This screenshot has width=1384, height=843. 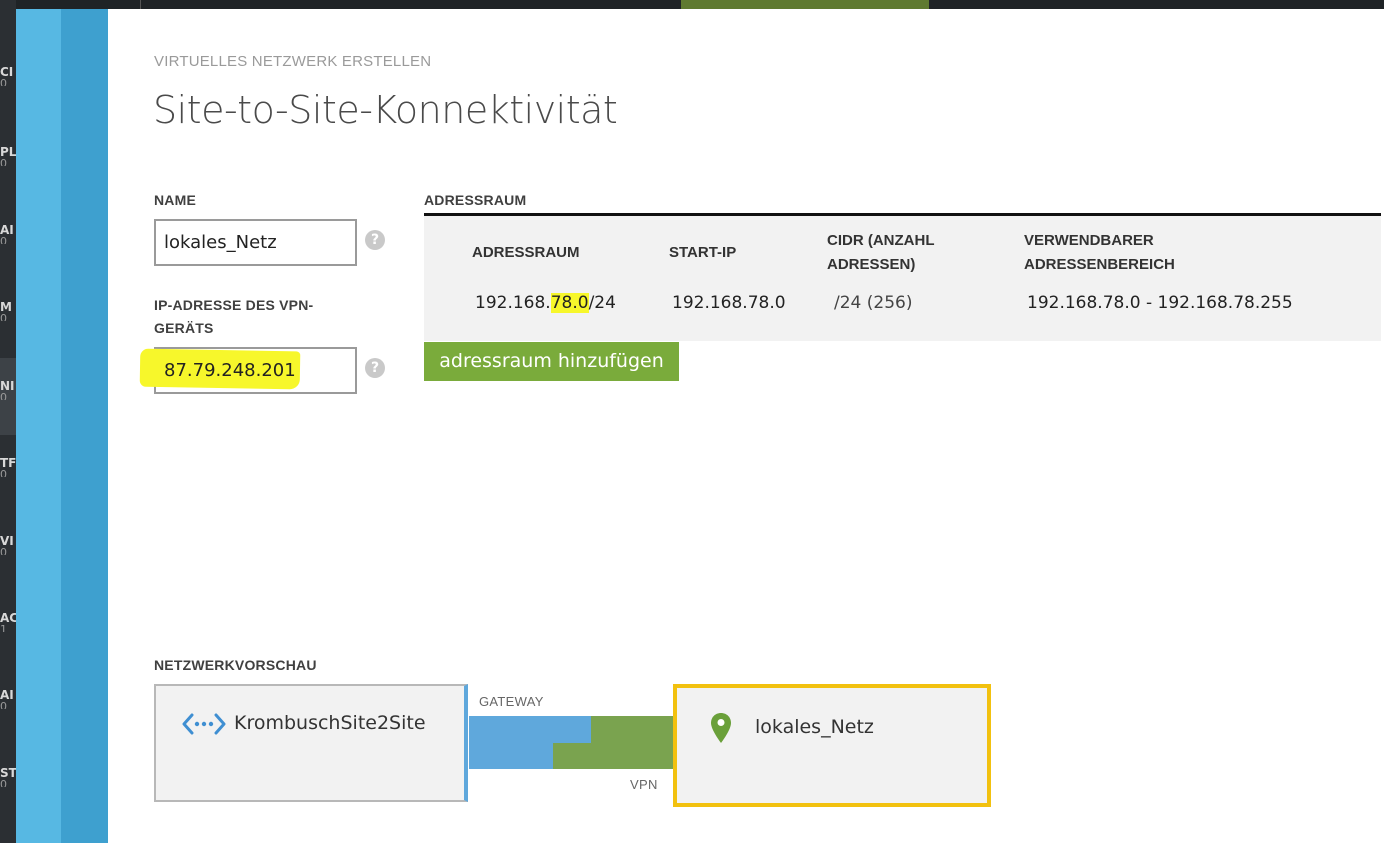 What do you see at coordinates (293, 61) in the screenshot?
I see `wizard-subtitle: VIRTUELLES NETZWERK ERSTELLEN` at bounding box center [293, 61].